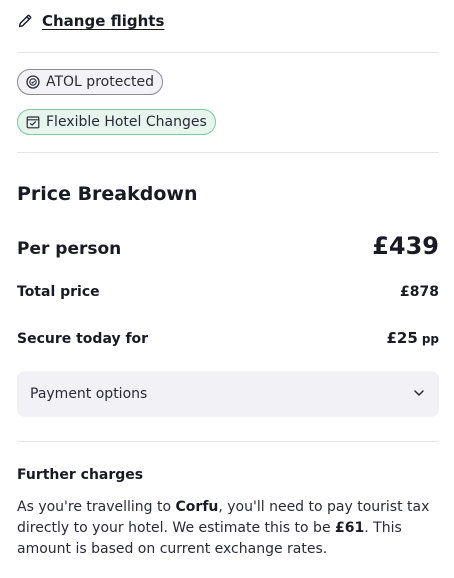 This screenshot has width=454, height=578. Describe the element at coordinates (350, 528) in the screenshot. I see `tourist-tax-amount: £61` at that location.